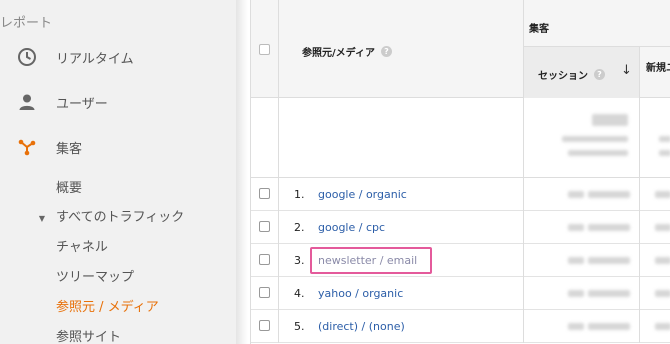  I want to click on source-medium-link: yahoo / organic, so click(360, 293).